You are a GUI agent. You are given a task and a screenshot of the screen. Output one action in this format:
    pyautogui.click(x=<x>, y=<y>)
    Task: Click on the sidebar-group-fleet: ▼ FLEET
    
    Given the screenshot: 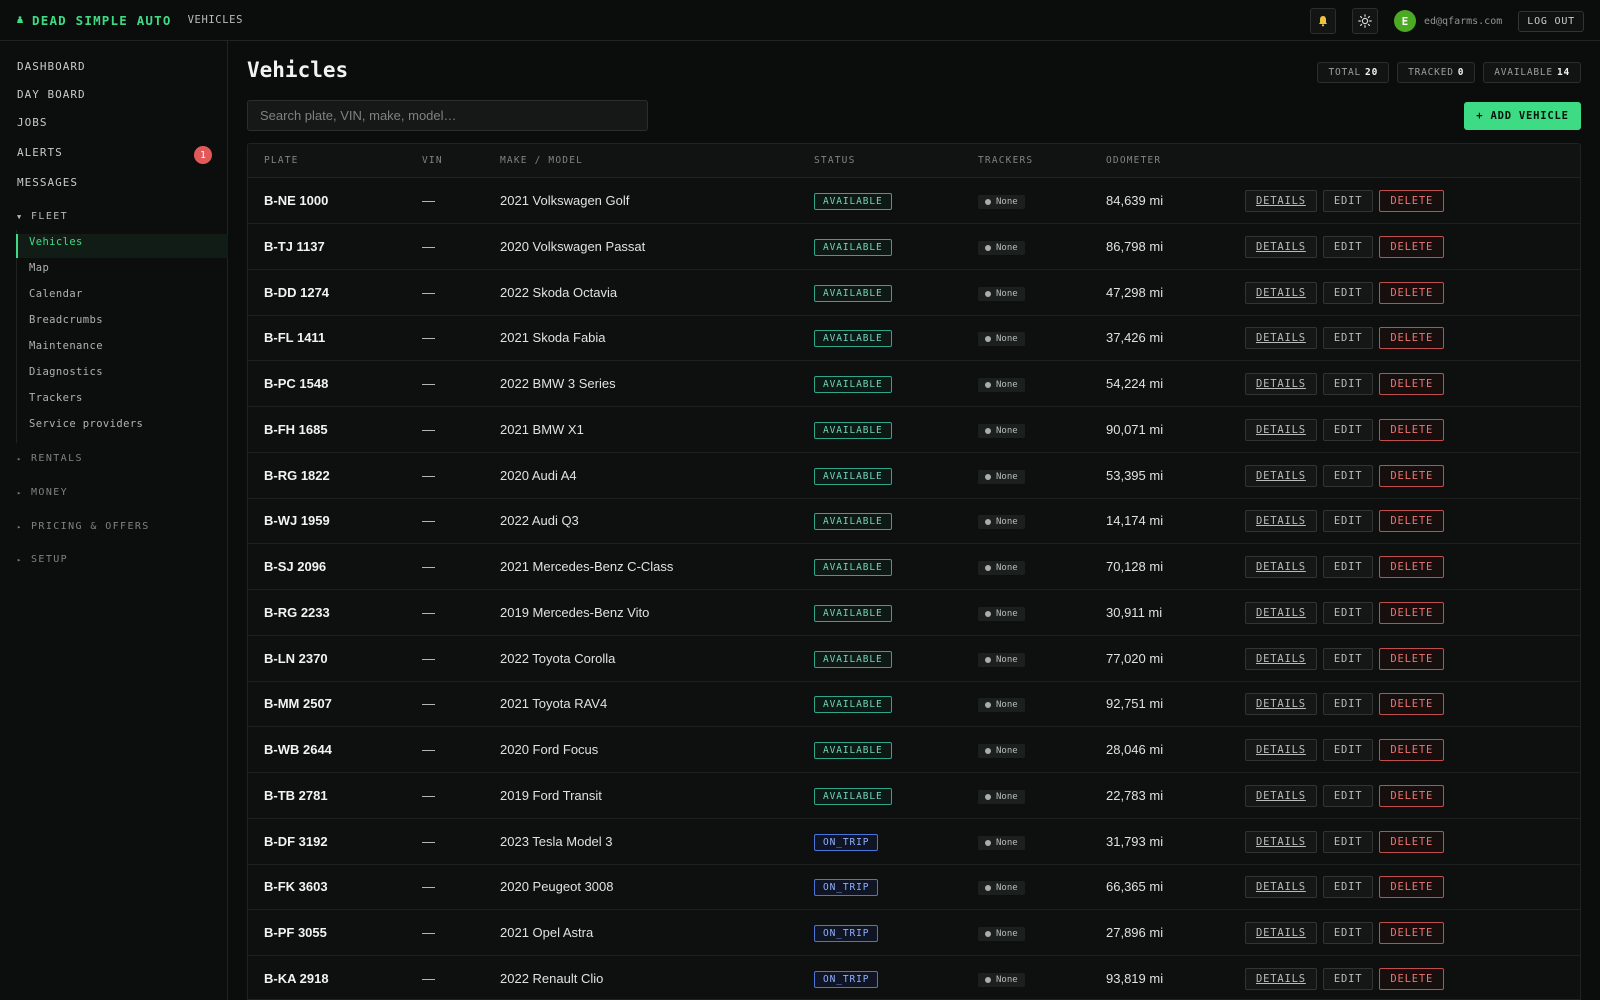 What is the action you would take?
    pyautogui.click(x=42, y=216)
    